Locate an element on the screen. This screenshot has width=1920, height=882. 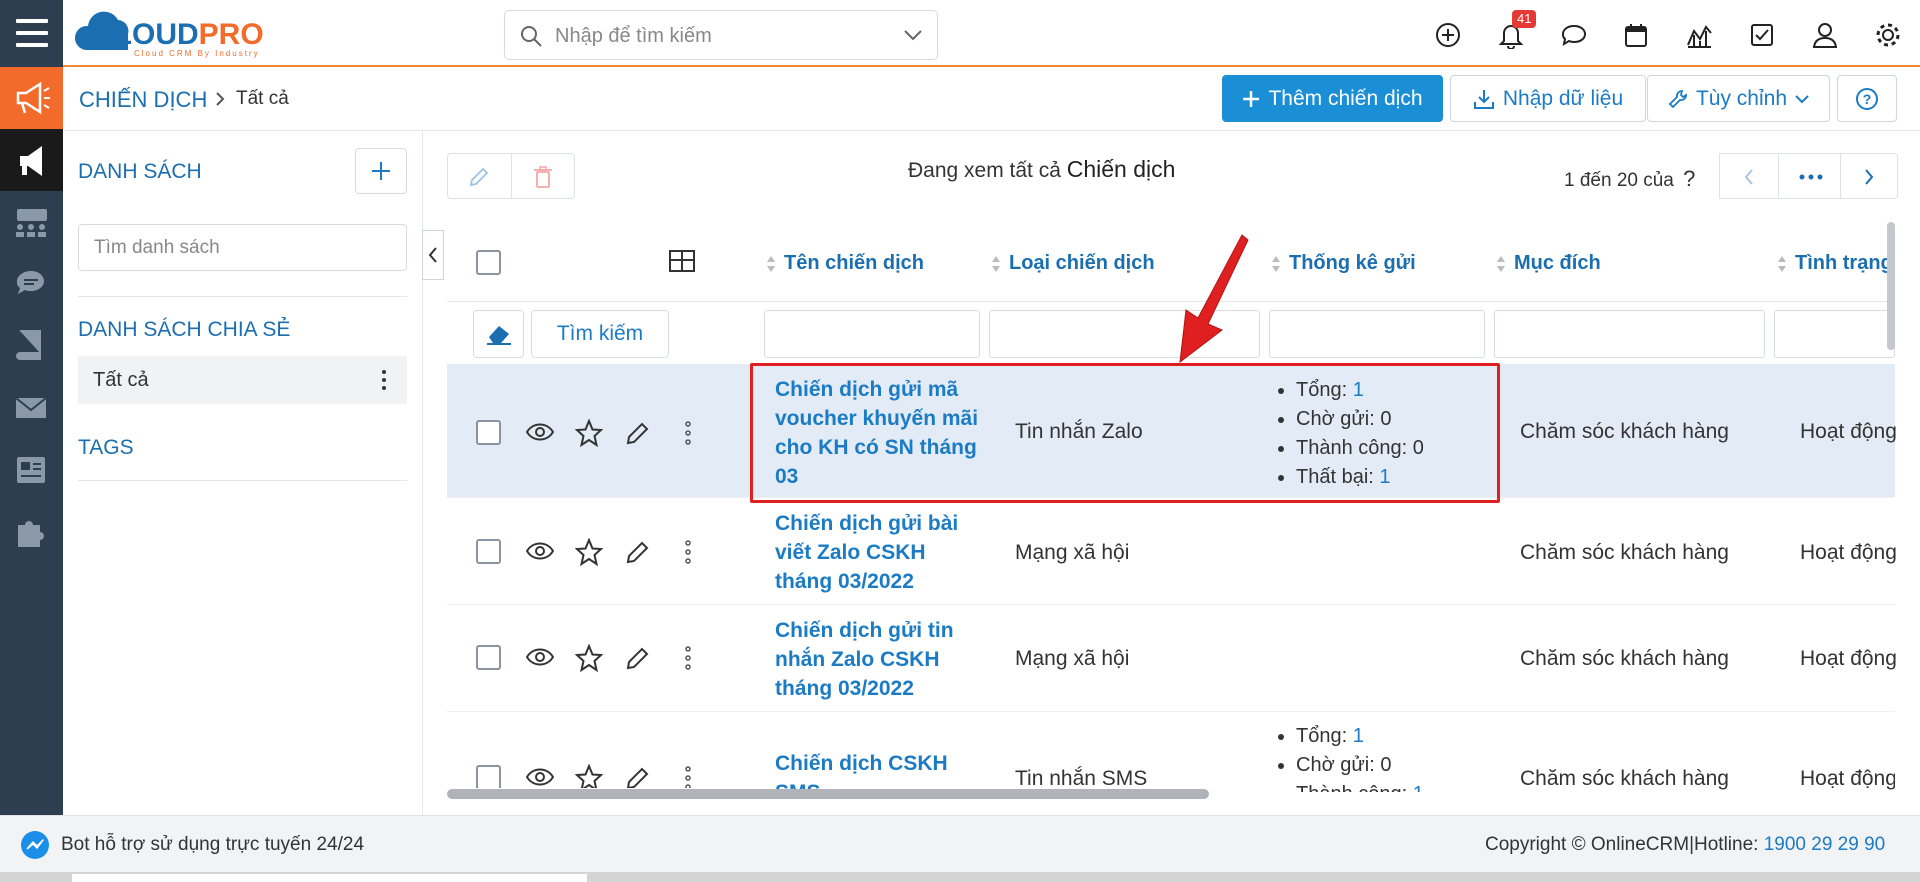
search-input: Nhập để tìm kiếm is located at coordinates (633, 36).